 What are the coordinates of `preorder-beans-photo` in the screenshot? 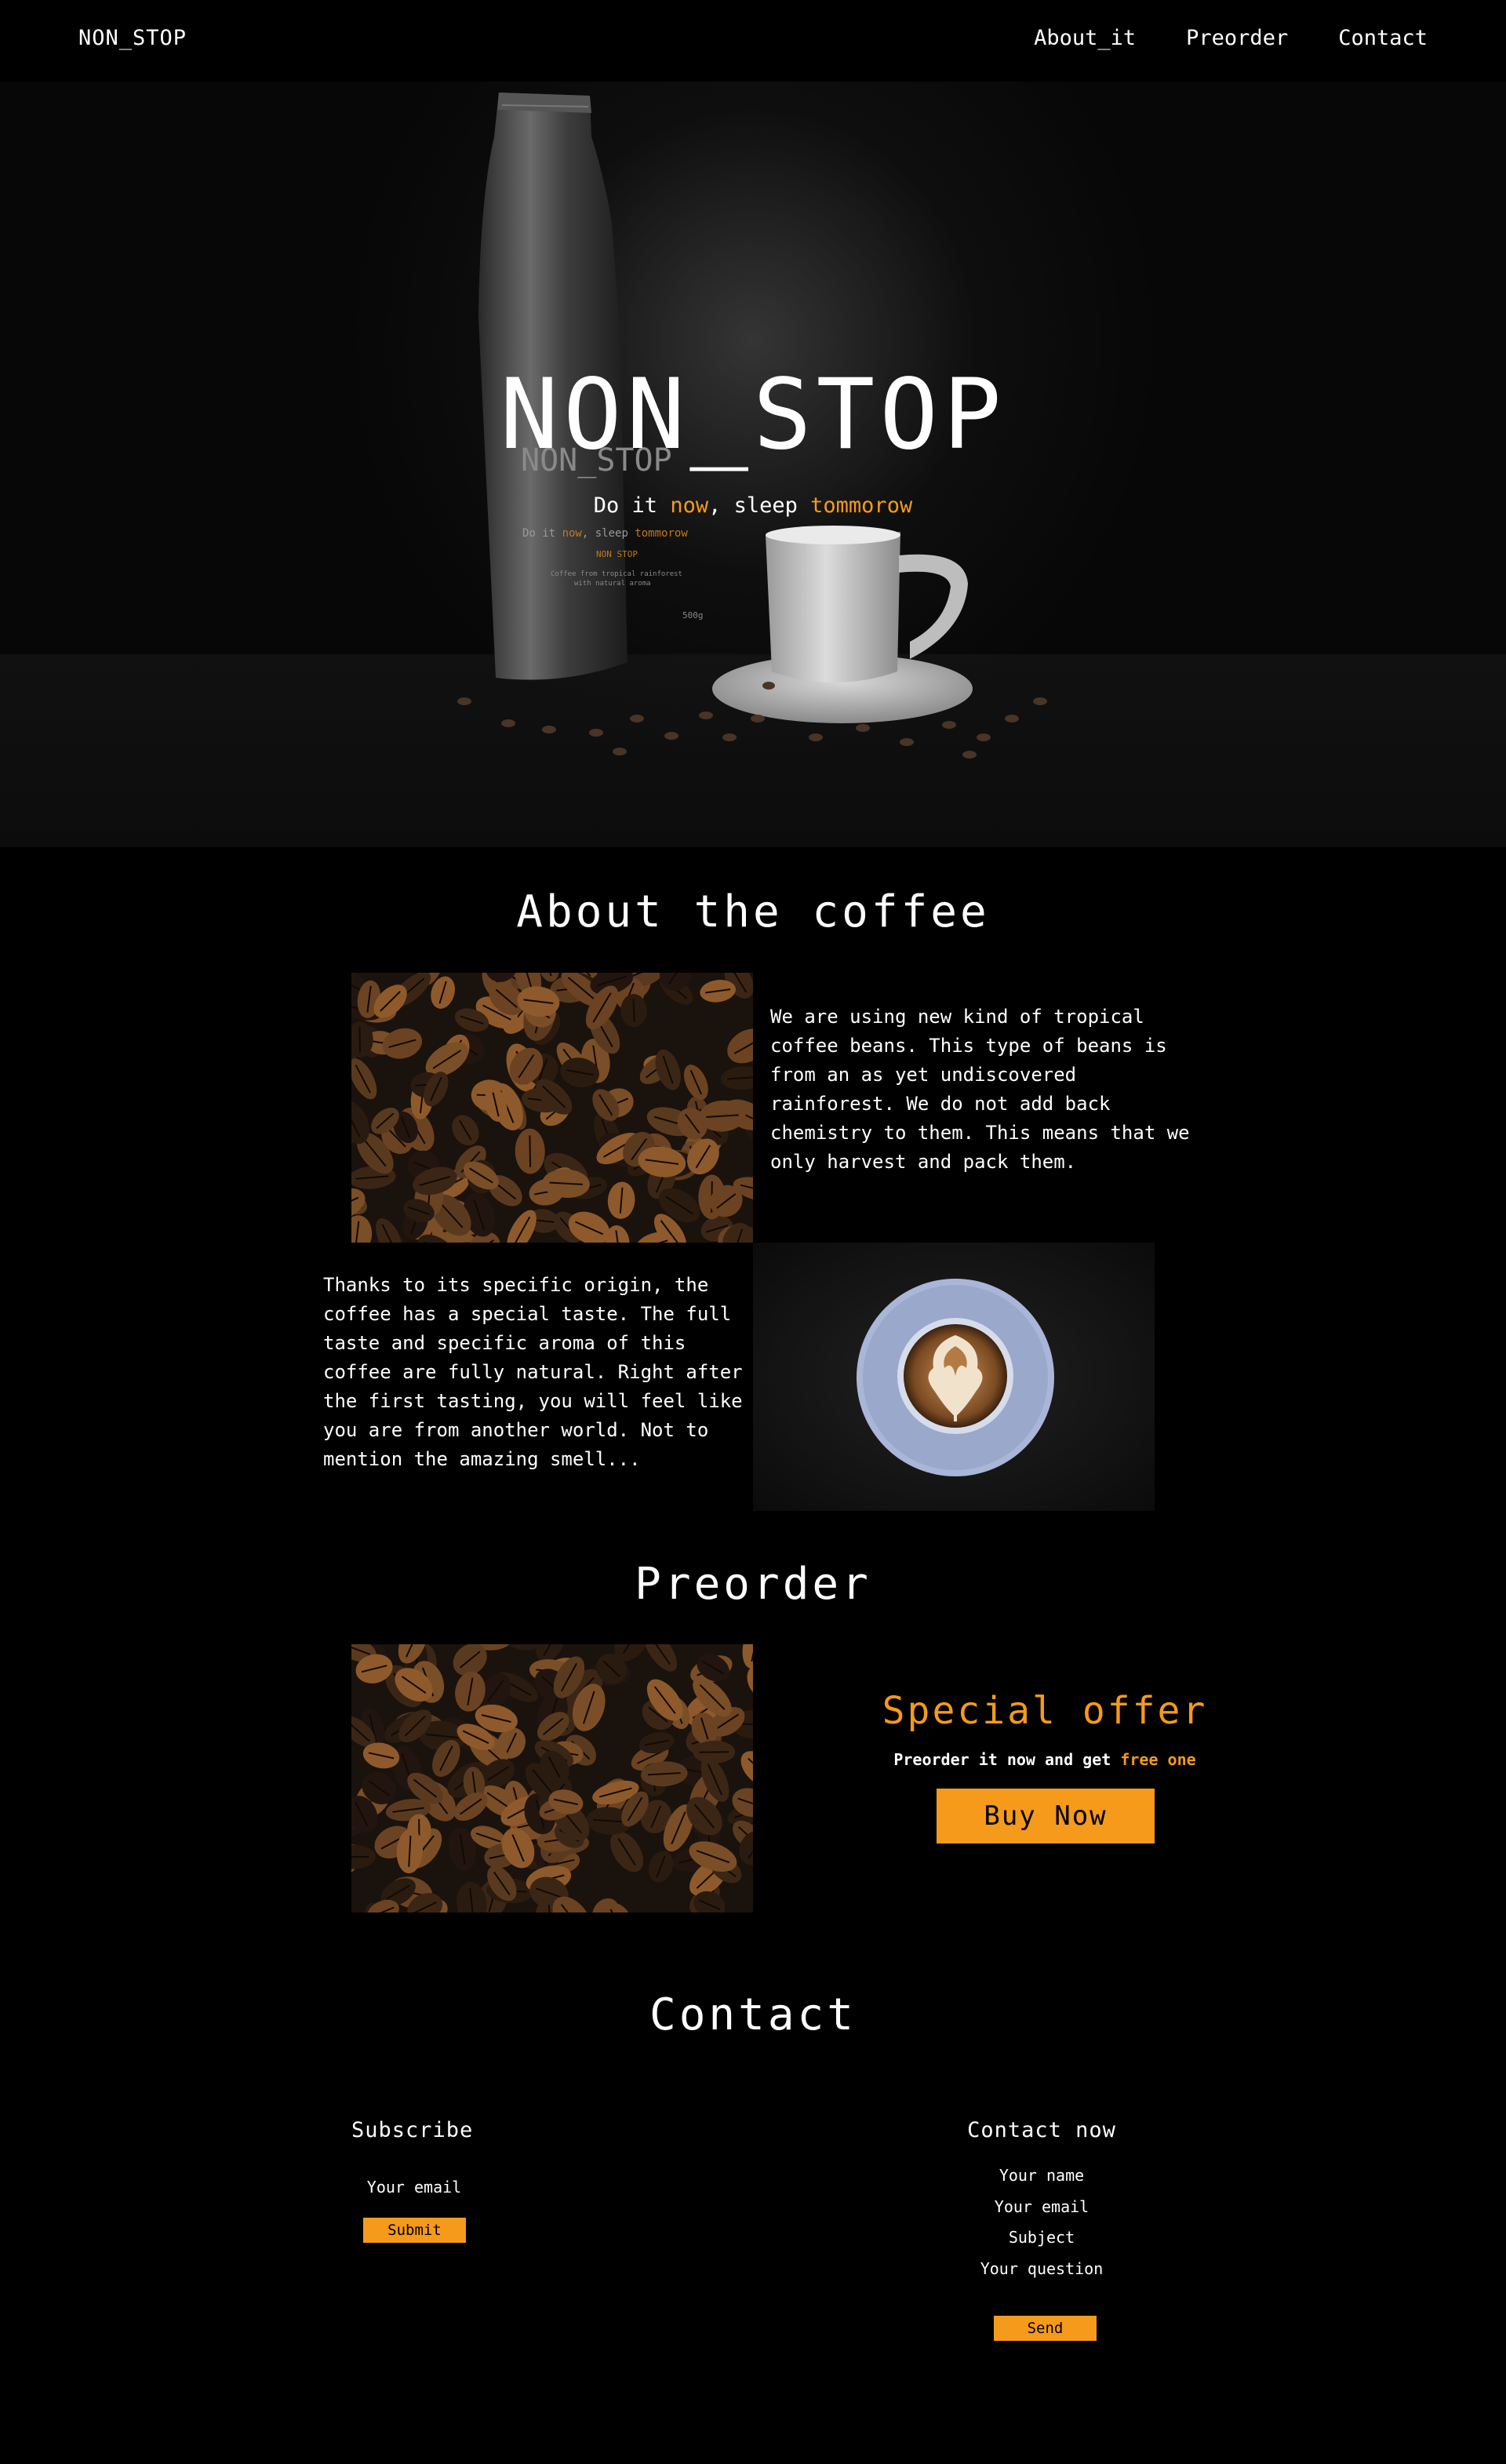 It's located at (552, 1778).